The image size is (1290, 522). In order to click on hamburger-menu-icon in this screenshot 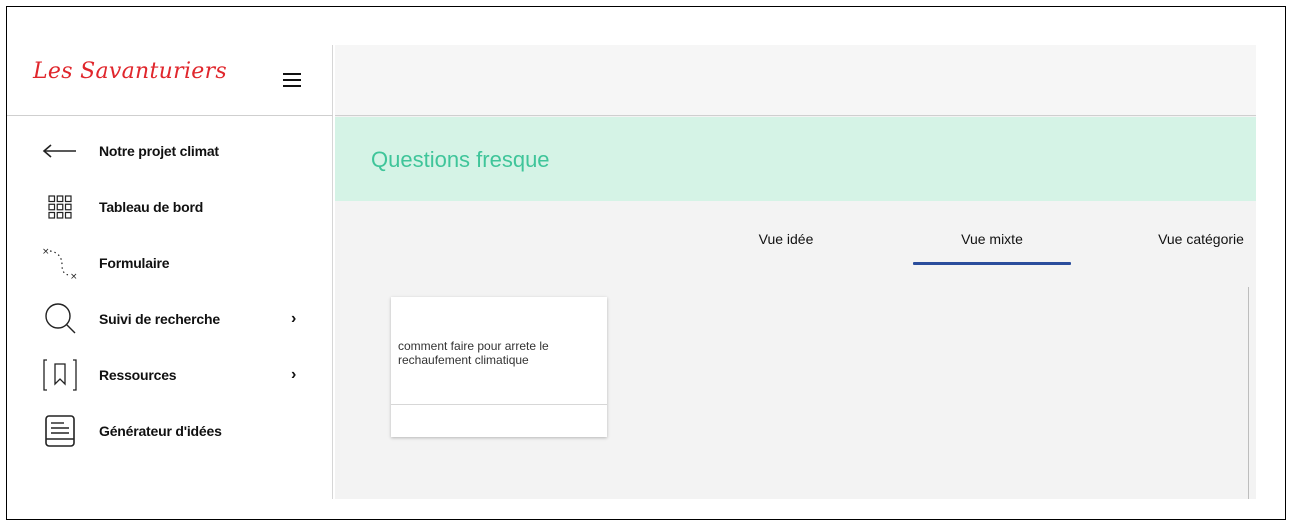, I will do `click(292, 80)`.